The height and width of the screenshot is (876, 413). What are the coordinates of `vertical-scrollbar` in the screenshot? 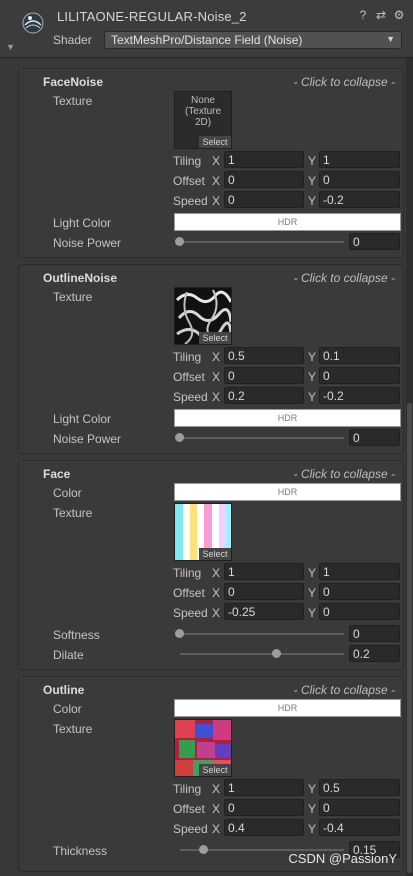 It's located at (409, 467).